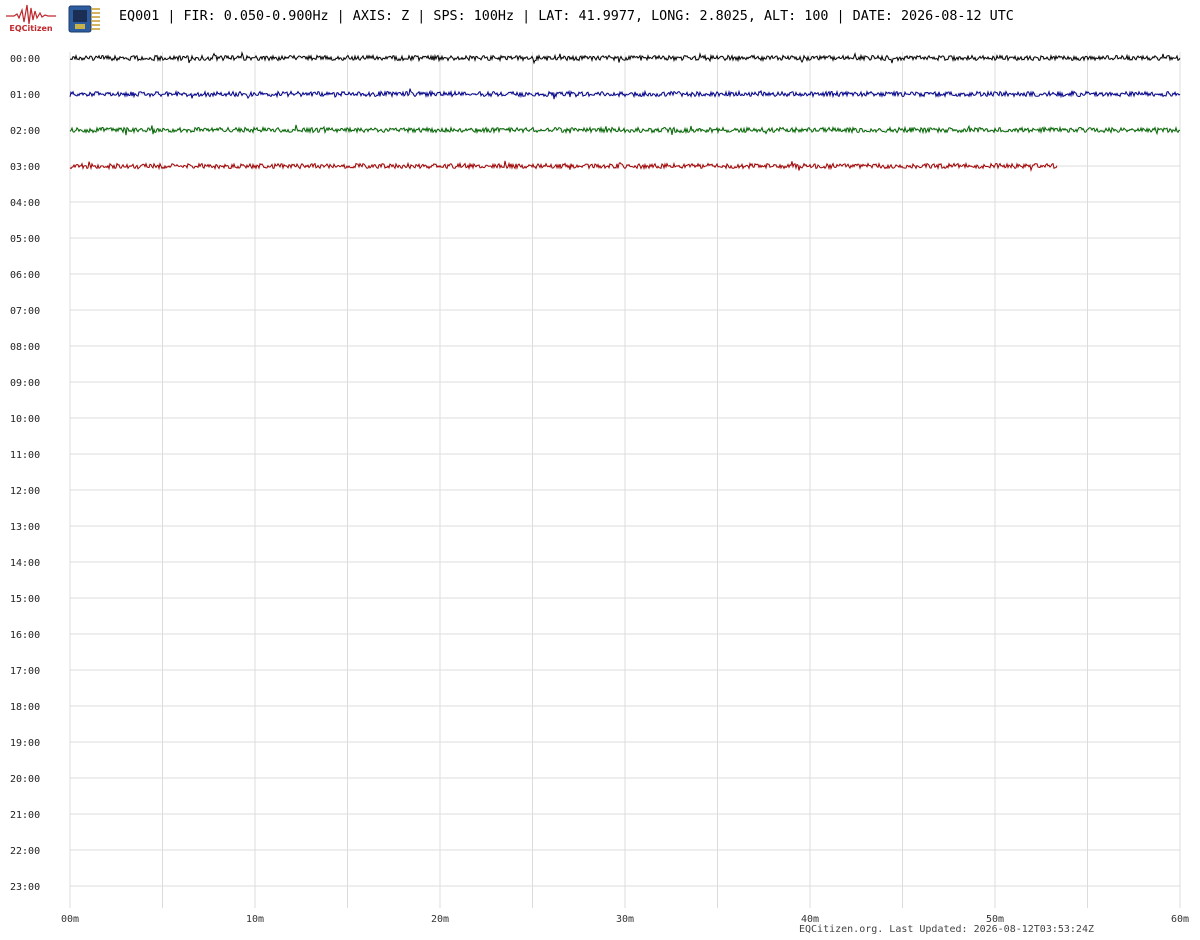 The width and height of the screenshot is (1200, 940). I want to click on x-tick-label: 60m, so click(1180, 919).